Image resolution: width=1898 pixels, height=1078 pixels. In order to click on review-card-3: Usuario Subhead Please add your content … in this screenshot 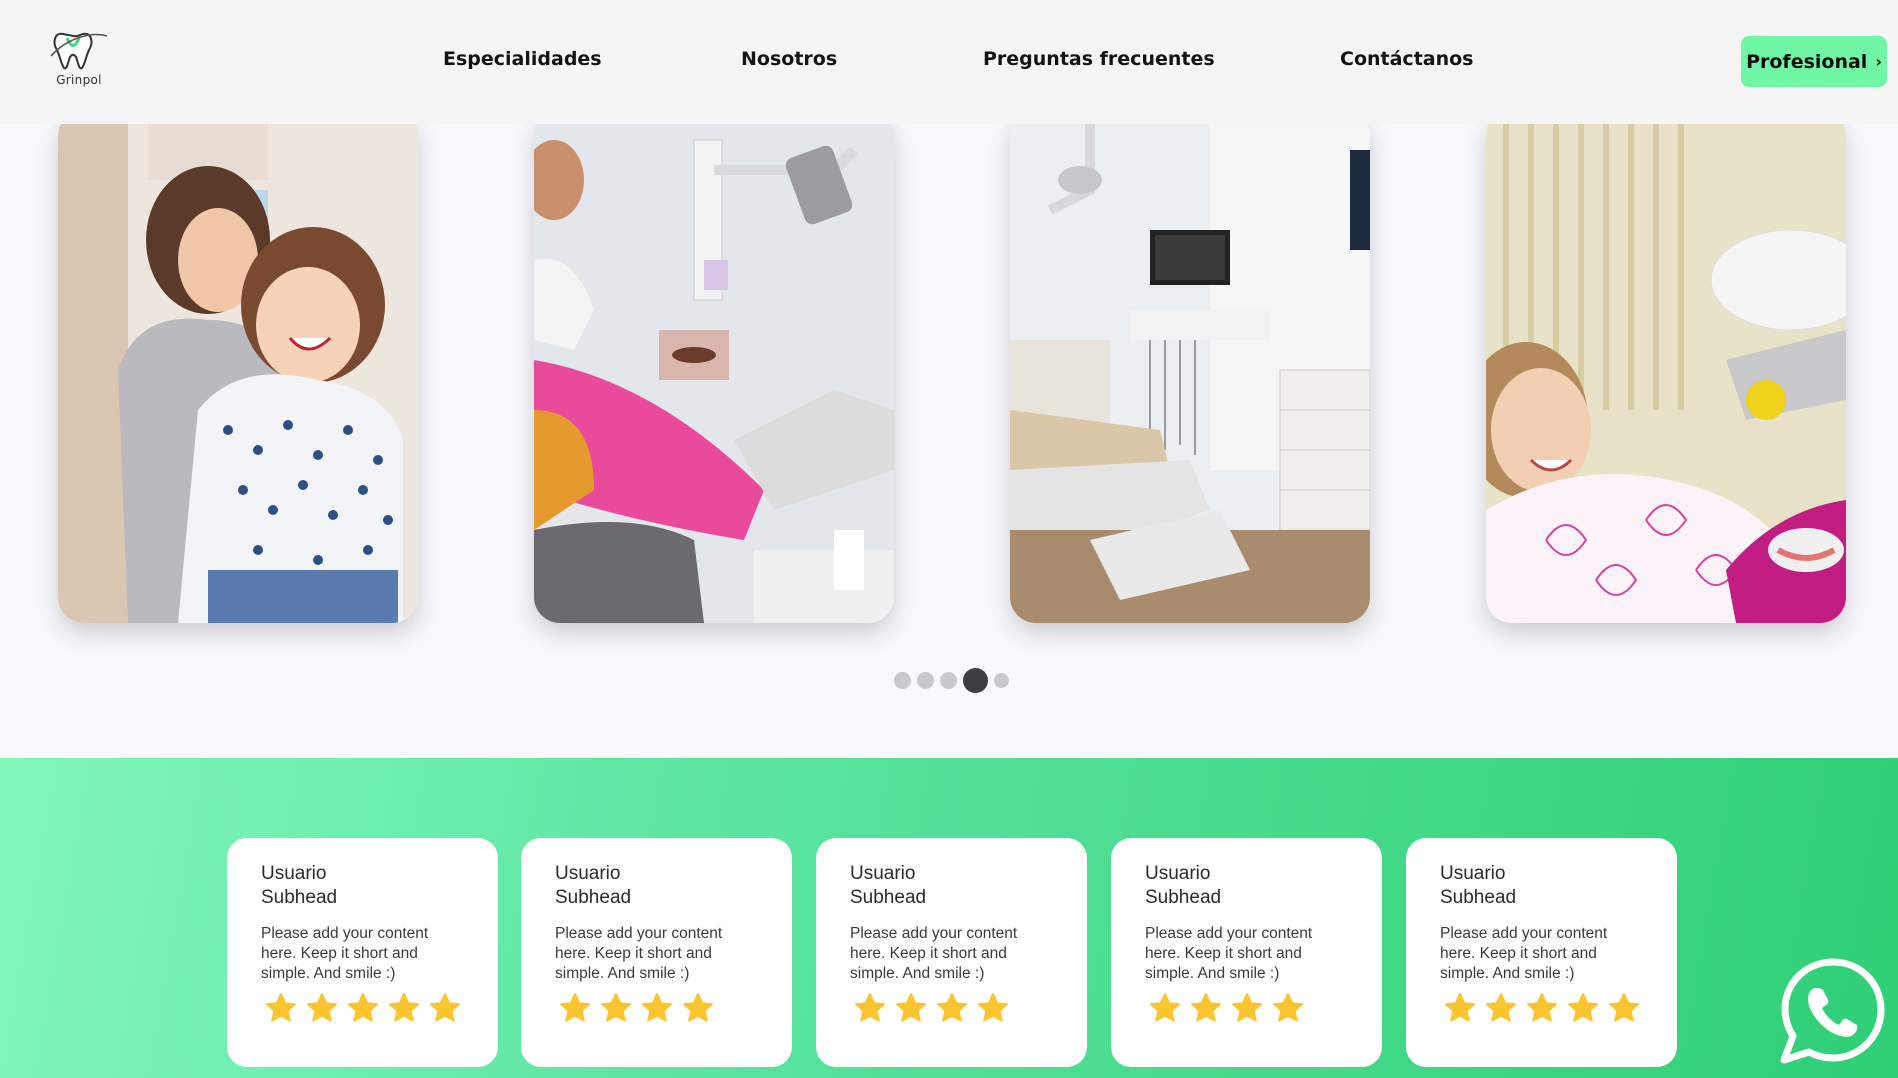, I will do `click(951, 952)`.